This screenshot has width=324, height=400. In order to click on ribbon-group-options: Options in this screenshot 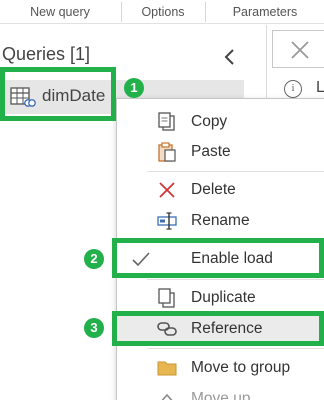, I will do `click(163, 12)`.